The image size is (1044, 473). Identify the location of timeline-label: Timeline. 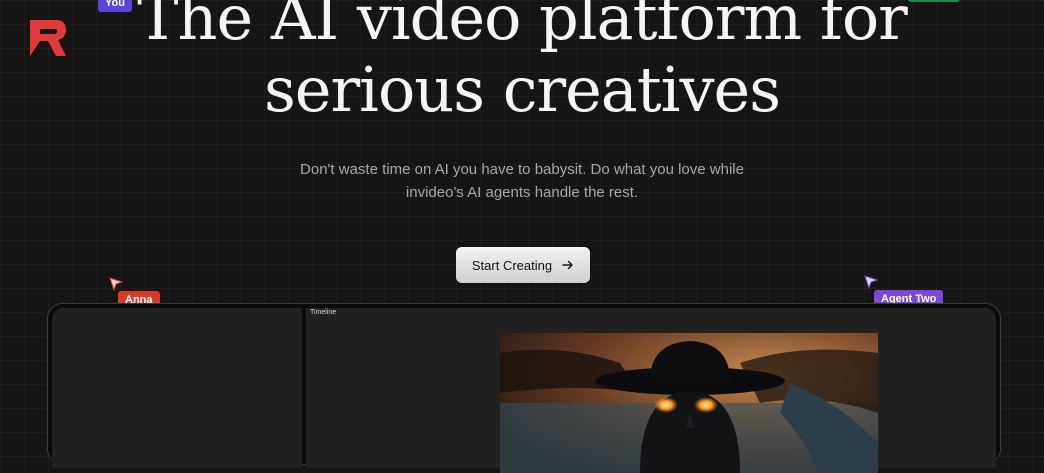
(323, 312).